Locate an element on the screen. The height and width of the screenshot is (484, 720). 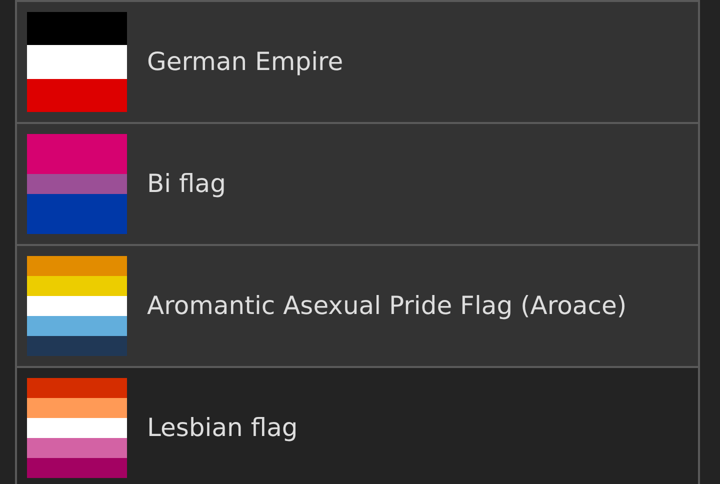
item-label: Aromantic Asexual Pride Flag (Aroace) is located at coordinates (387, 306).